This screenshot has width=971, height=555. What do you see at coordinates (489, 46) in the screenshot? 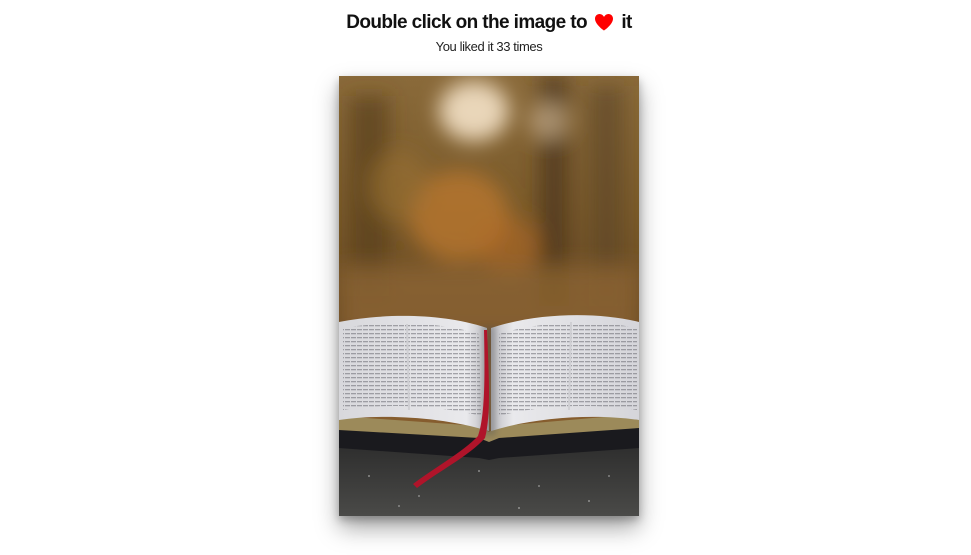
I see `like-counter: You liked it 33 times` at bounding box center [489, 46].